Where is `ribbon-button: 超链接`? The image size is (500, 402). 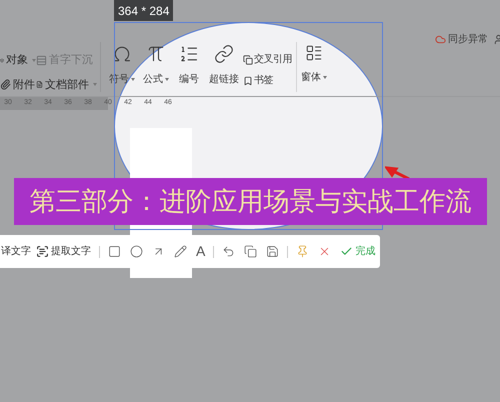
ribbon-button: 超链接 is located at coordinates (224, 65).